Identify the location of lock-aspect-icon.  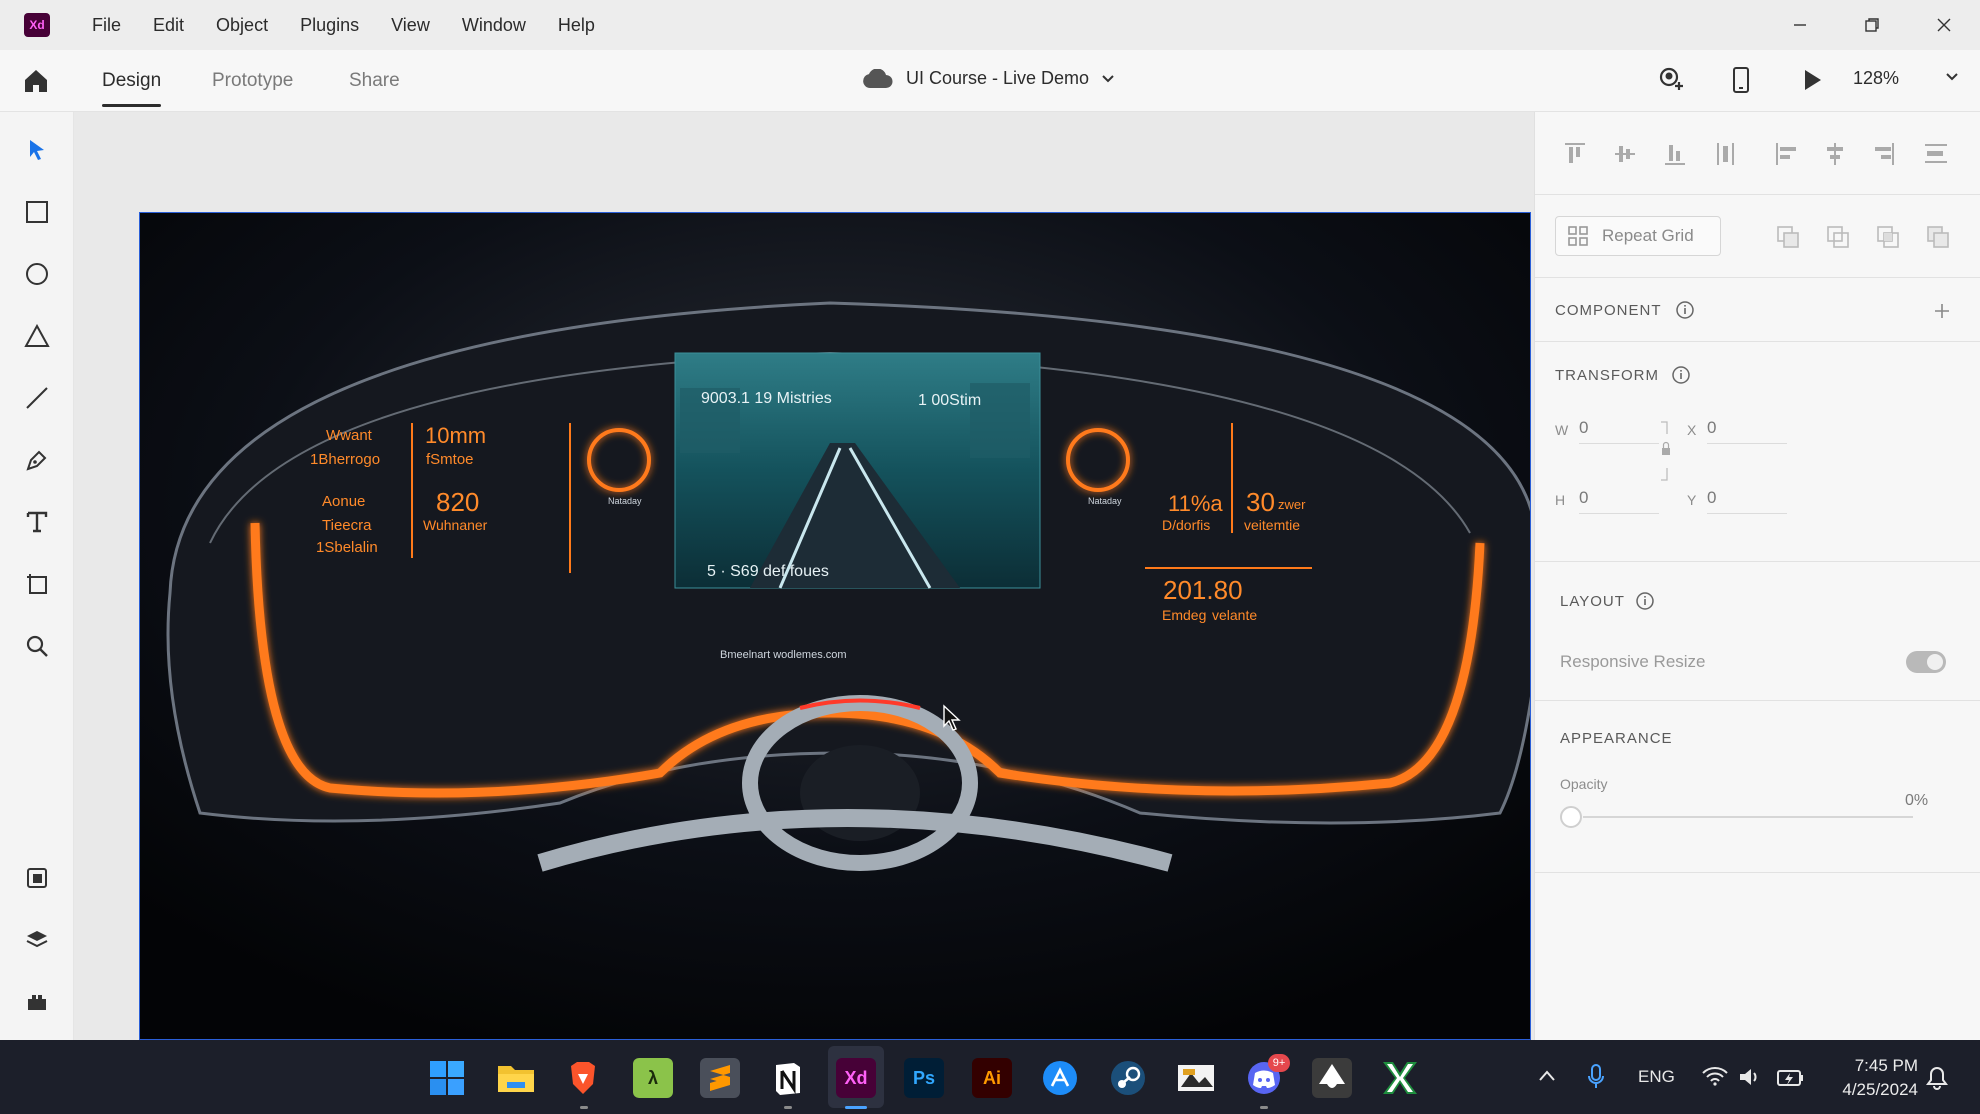
(1666, 451).